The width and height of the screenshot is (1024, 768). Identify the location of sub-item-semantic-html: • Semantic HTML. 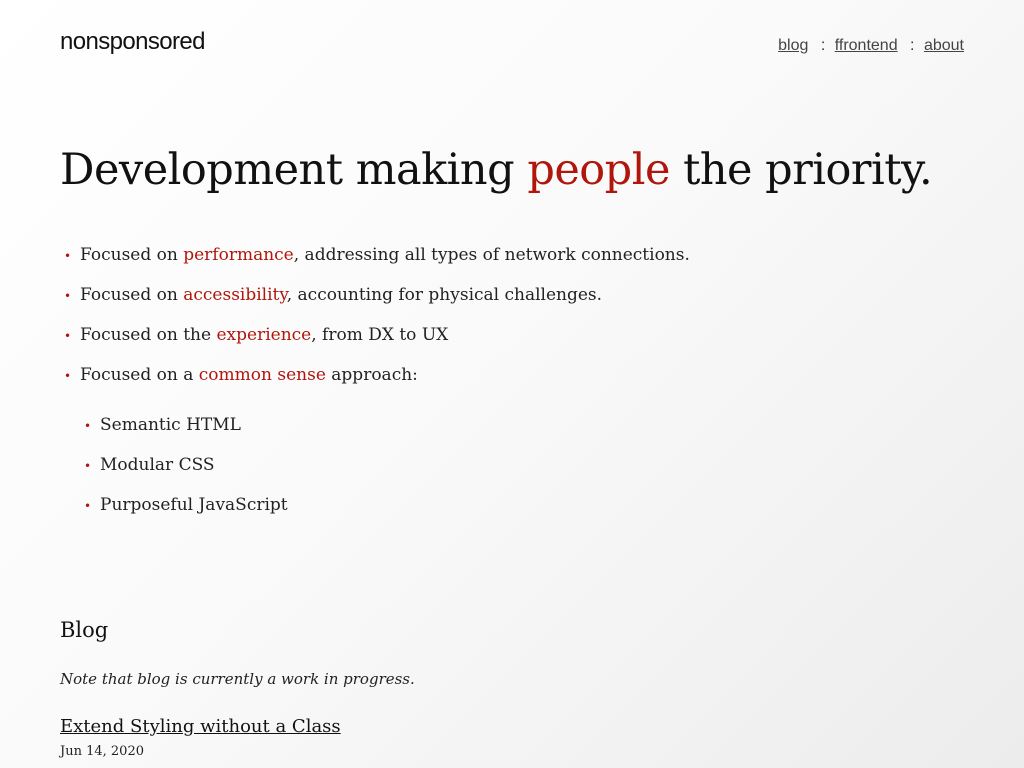
(184, 430).